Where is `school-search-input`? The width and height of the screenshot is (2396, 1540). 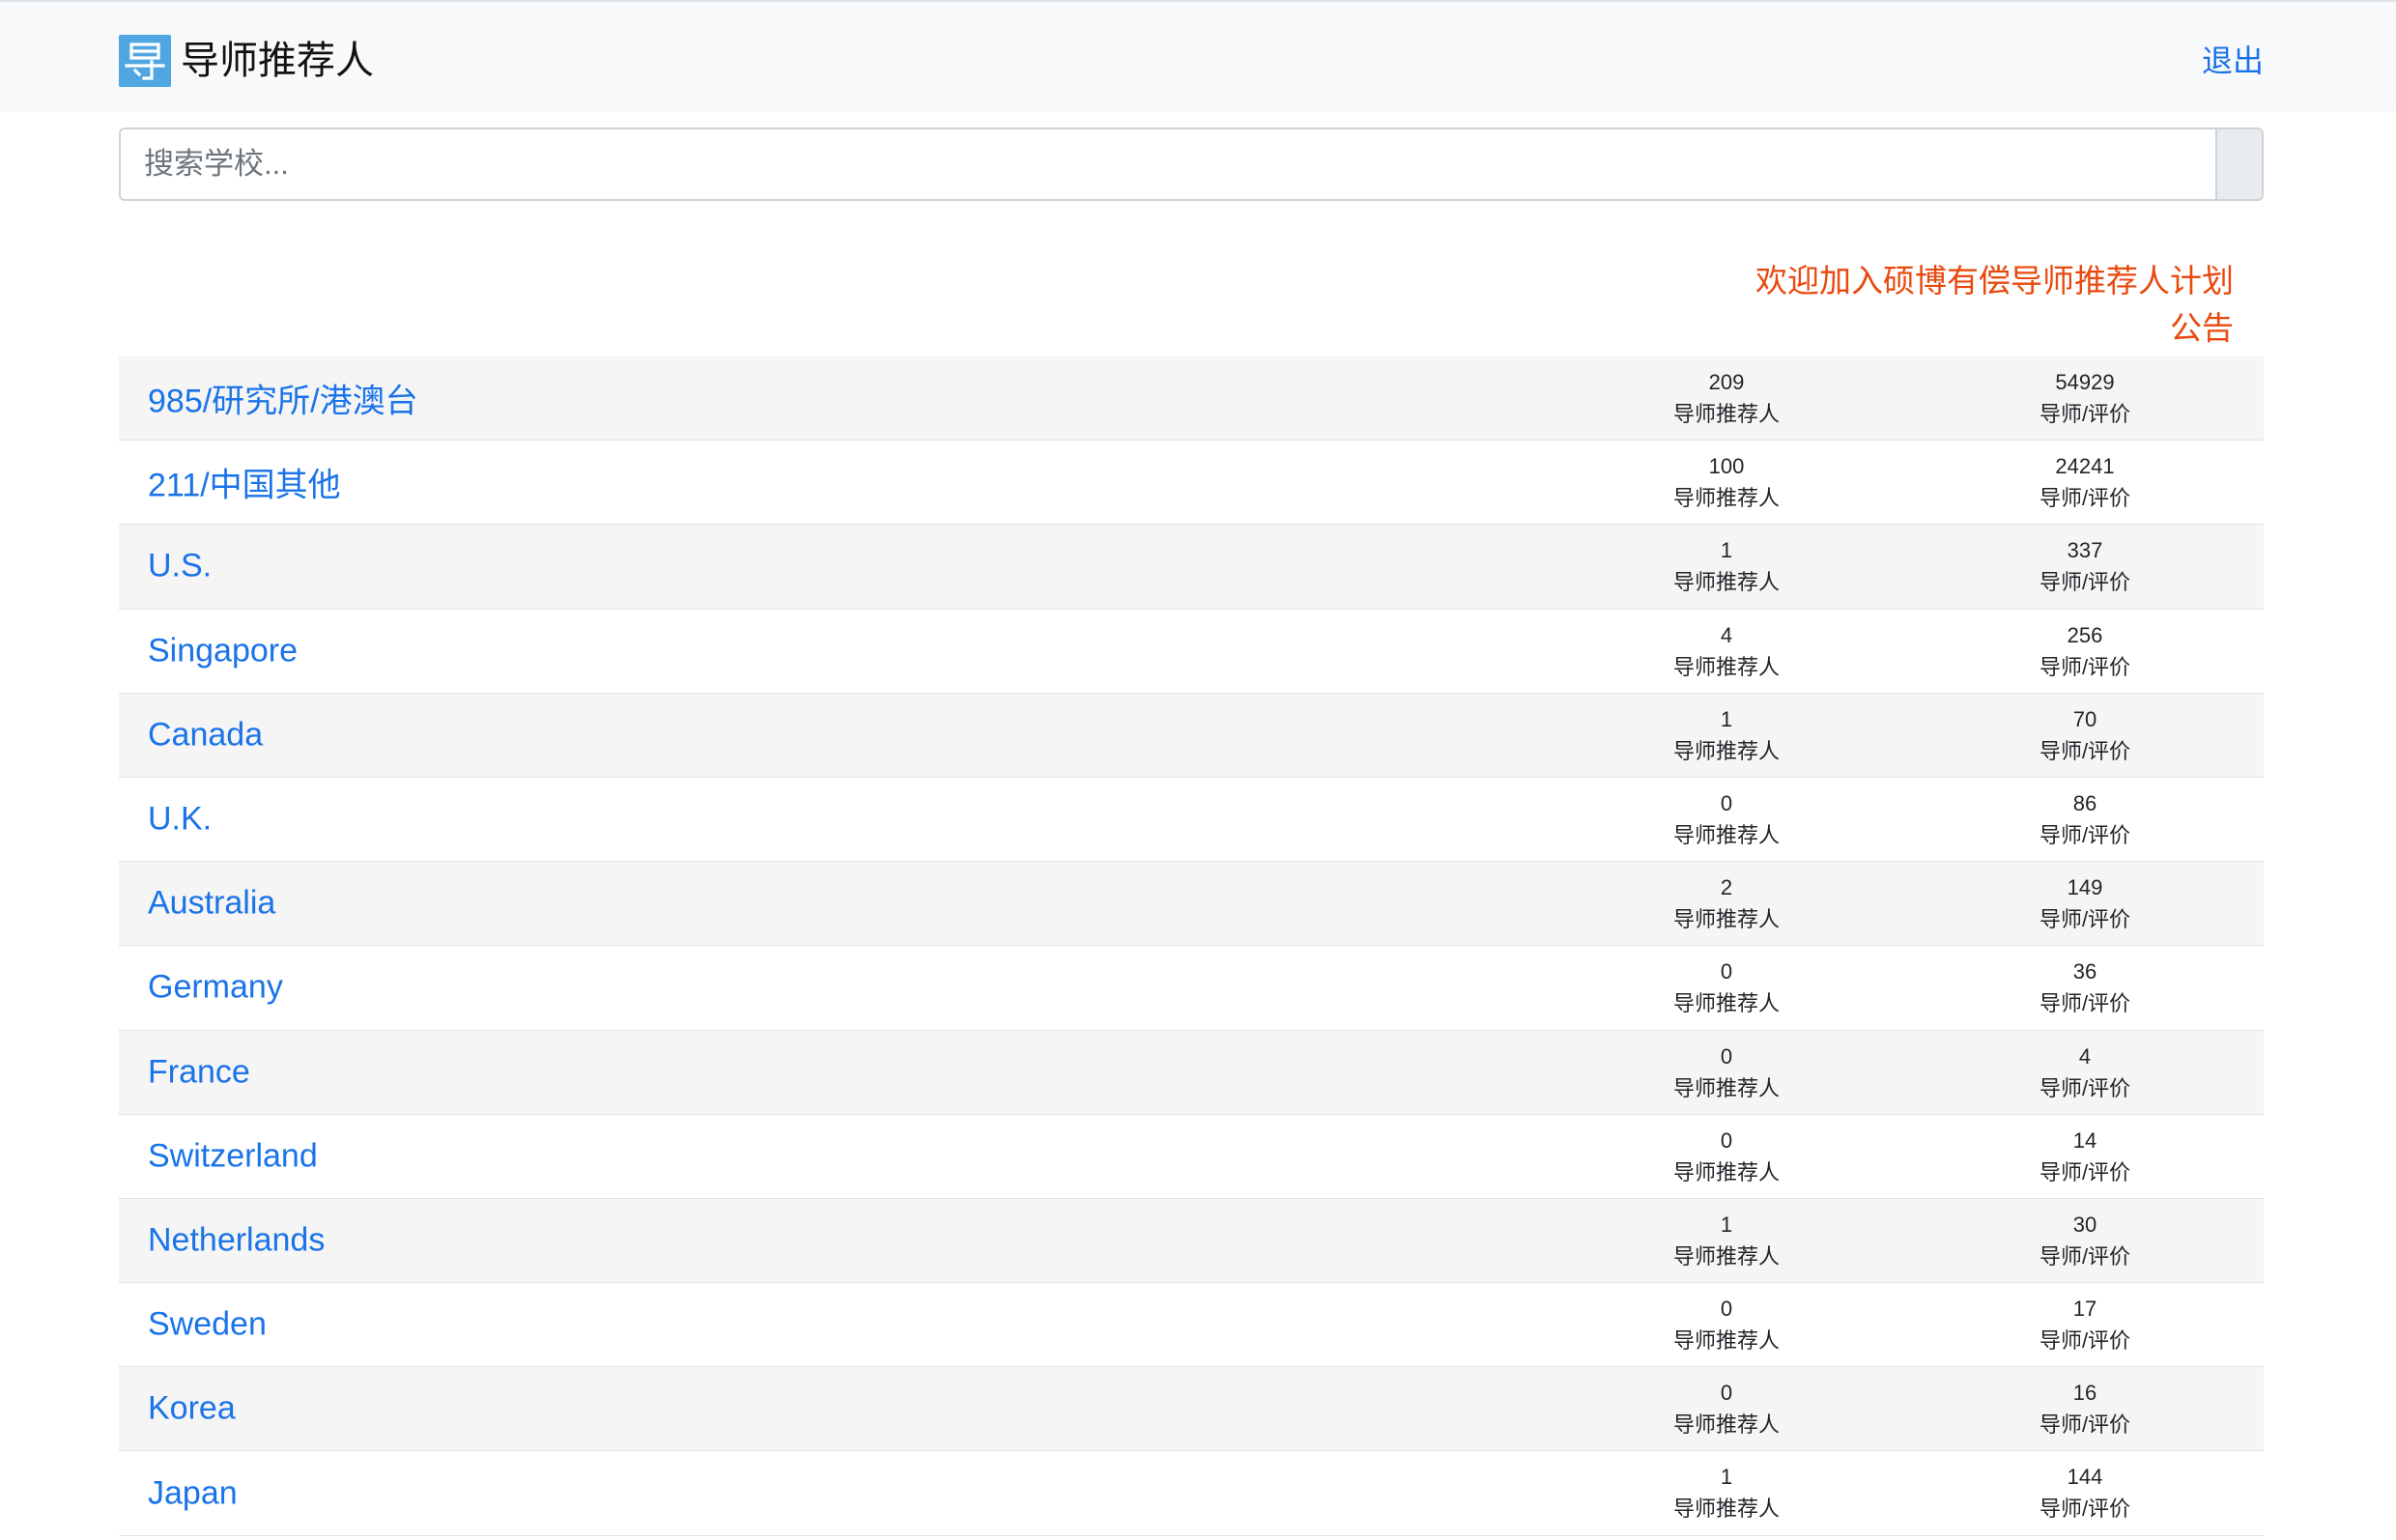
school-search-input is located at coordinates (1167, 164).